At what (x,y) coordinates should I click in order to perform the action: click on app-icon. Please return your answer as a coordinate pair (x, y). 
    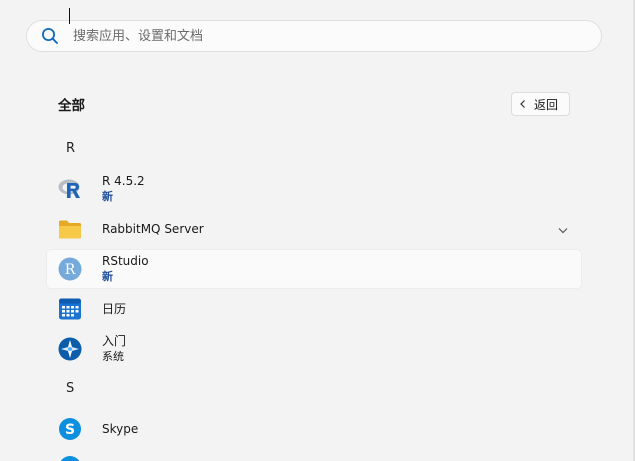
    Looking at the image, I should click on (70, 458).